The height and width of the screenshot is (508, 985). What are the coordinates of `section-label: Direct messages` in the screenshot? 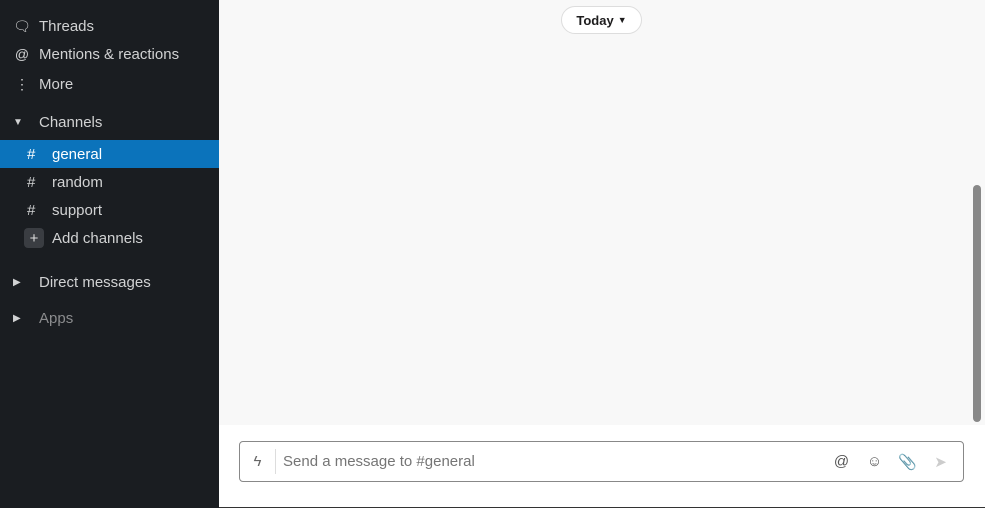 It's located at (95, 282).